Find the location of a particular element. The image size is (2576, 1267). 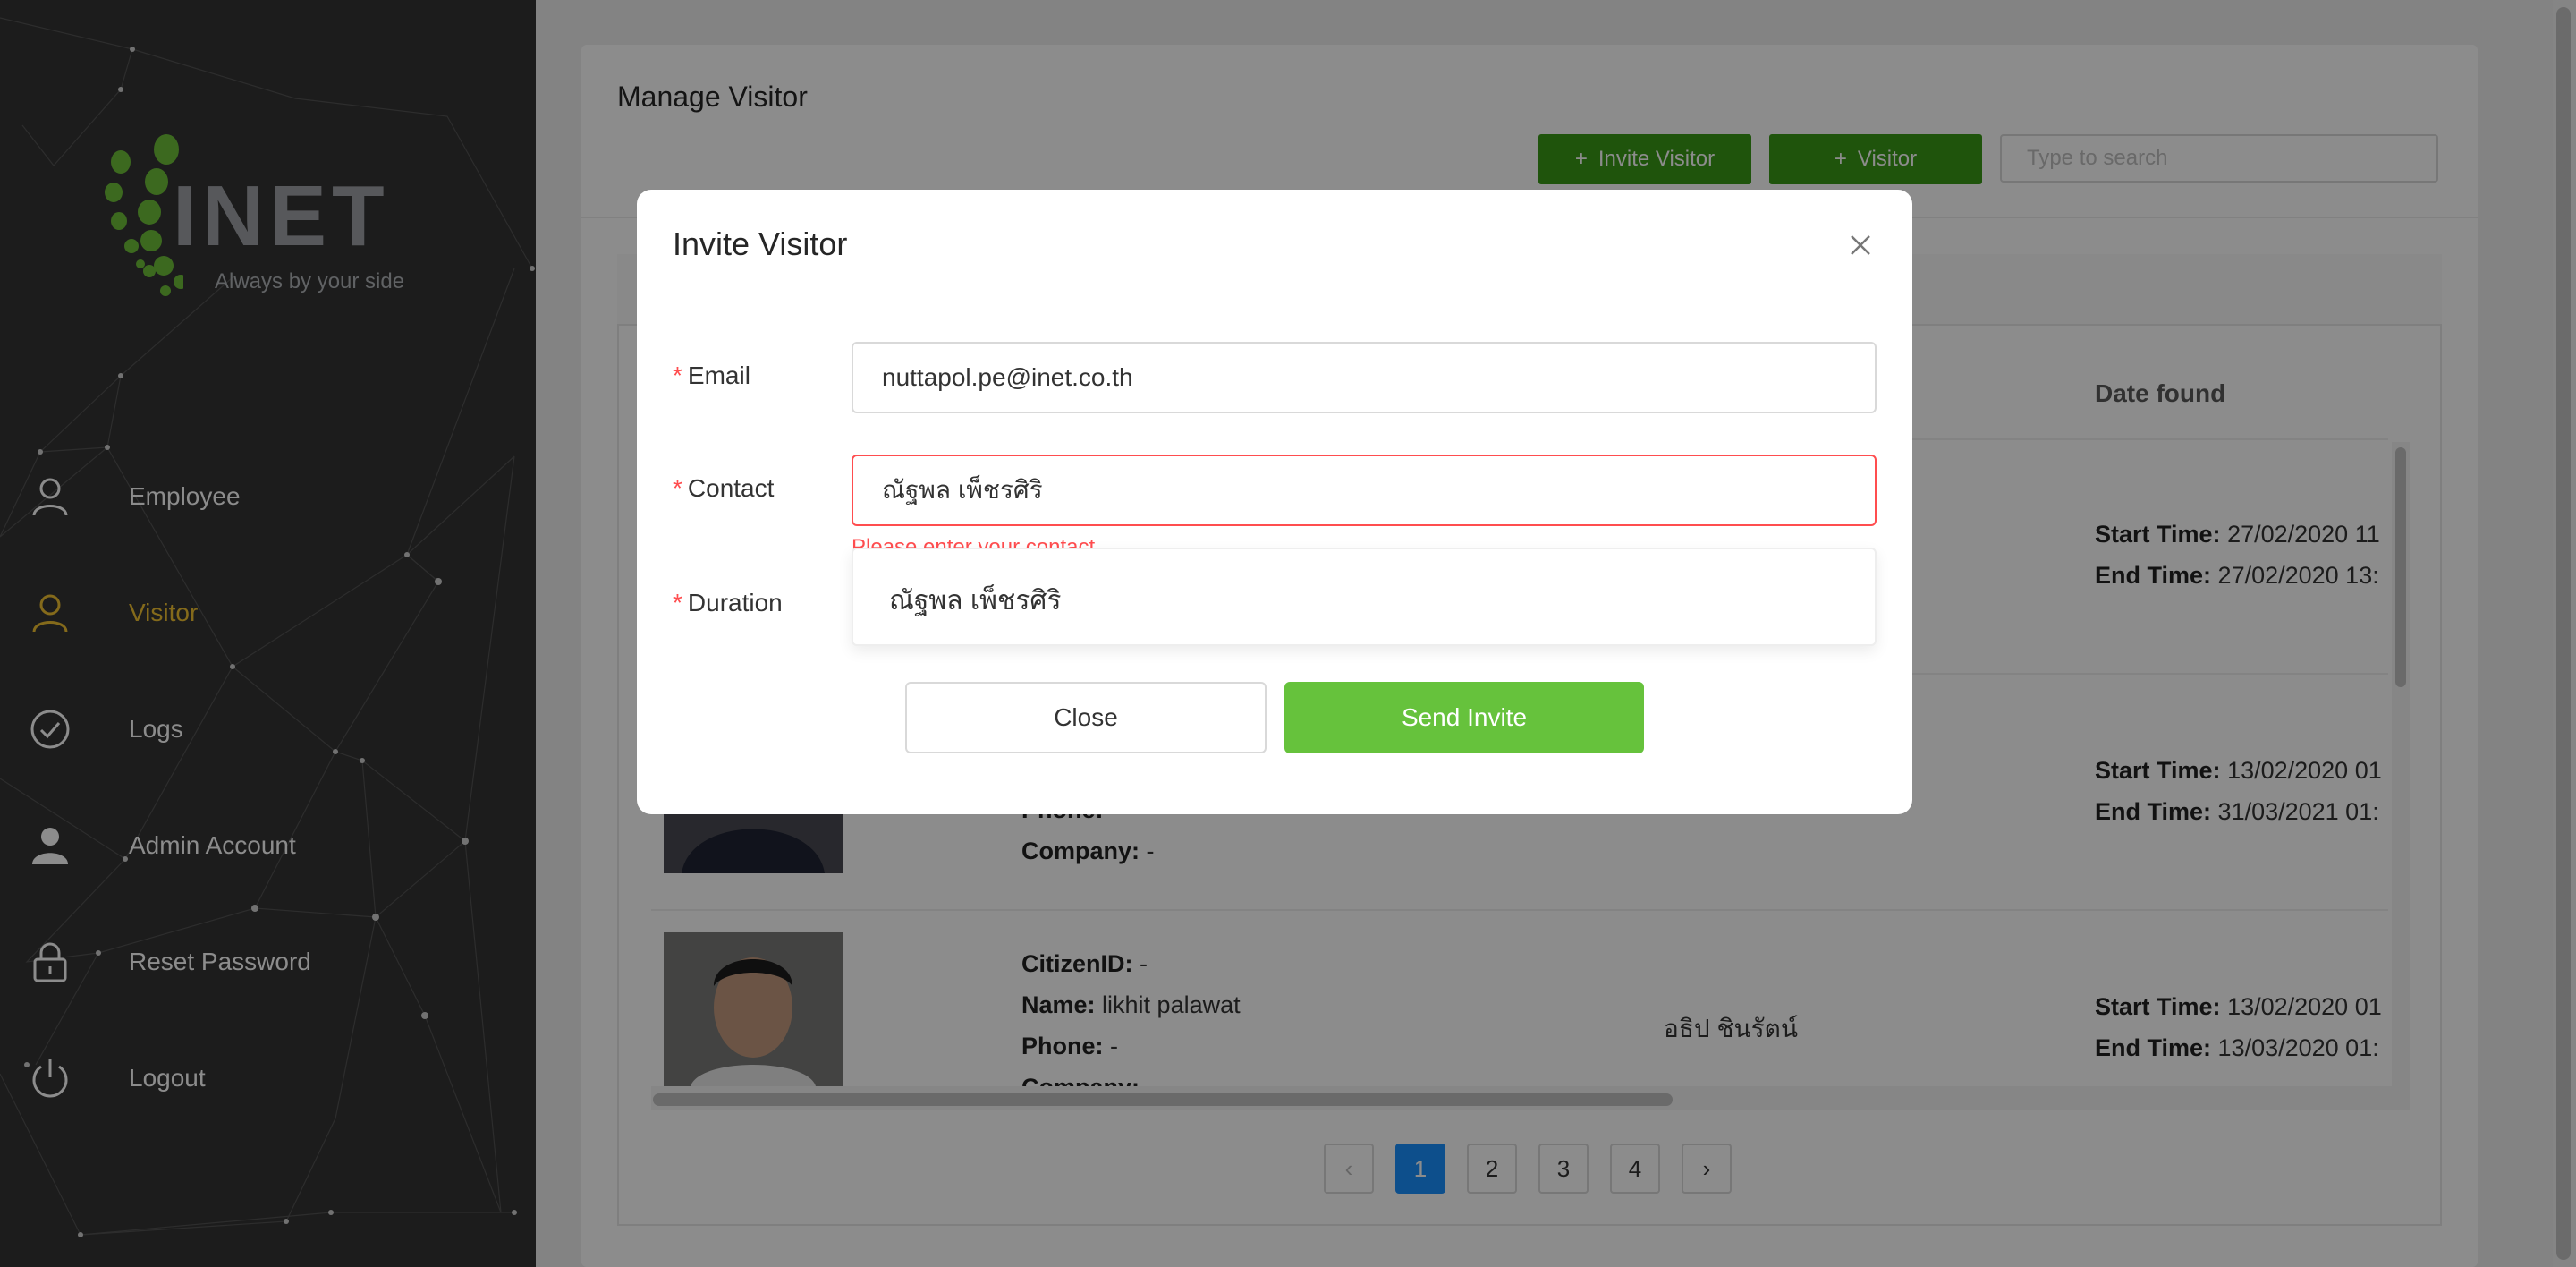

modal-title: Invite Visitor is located at coordinates (760, 243).